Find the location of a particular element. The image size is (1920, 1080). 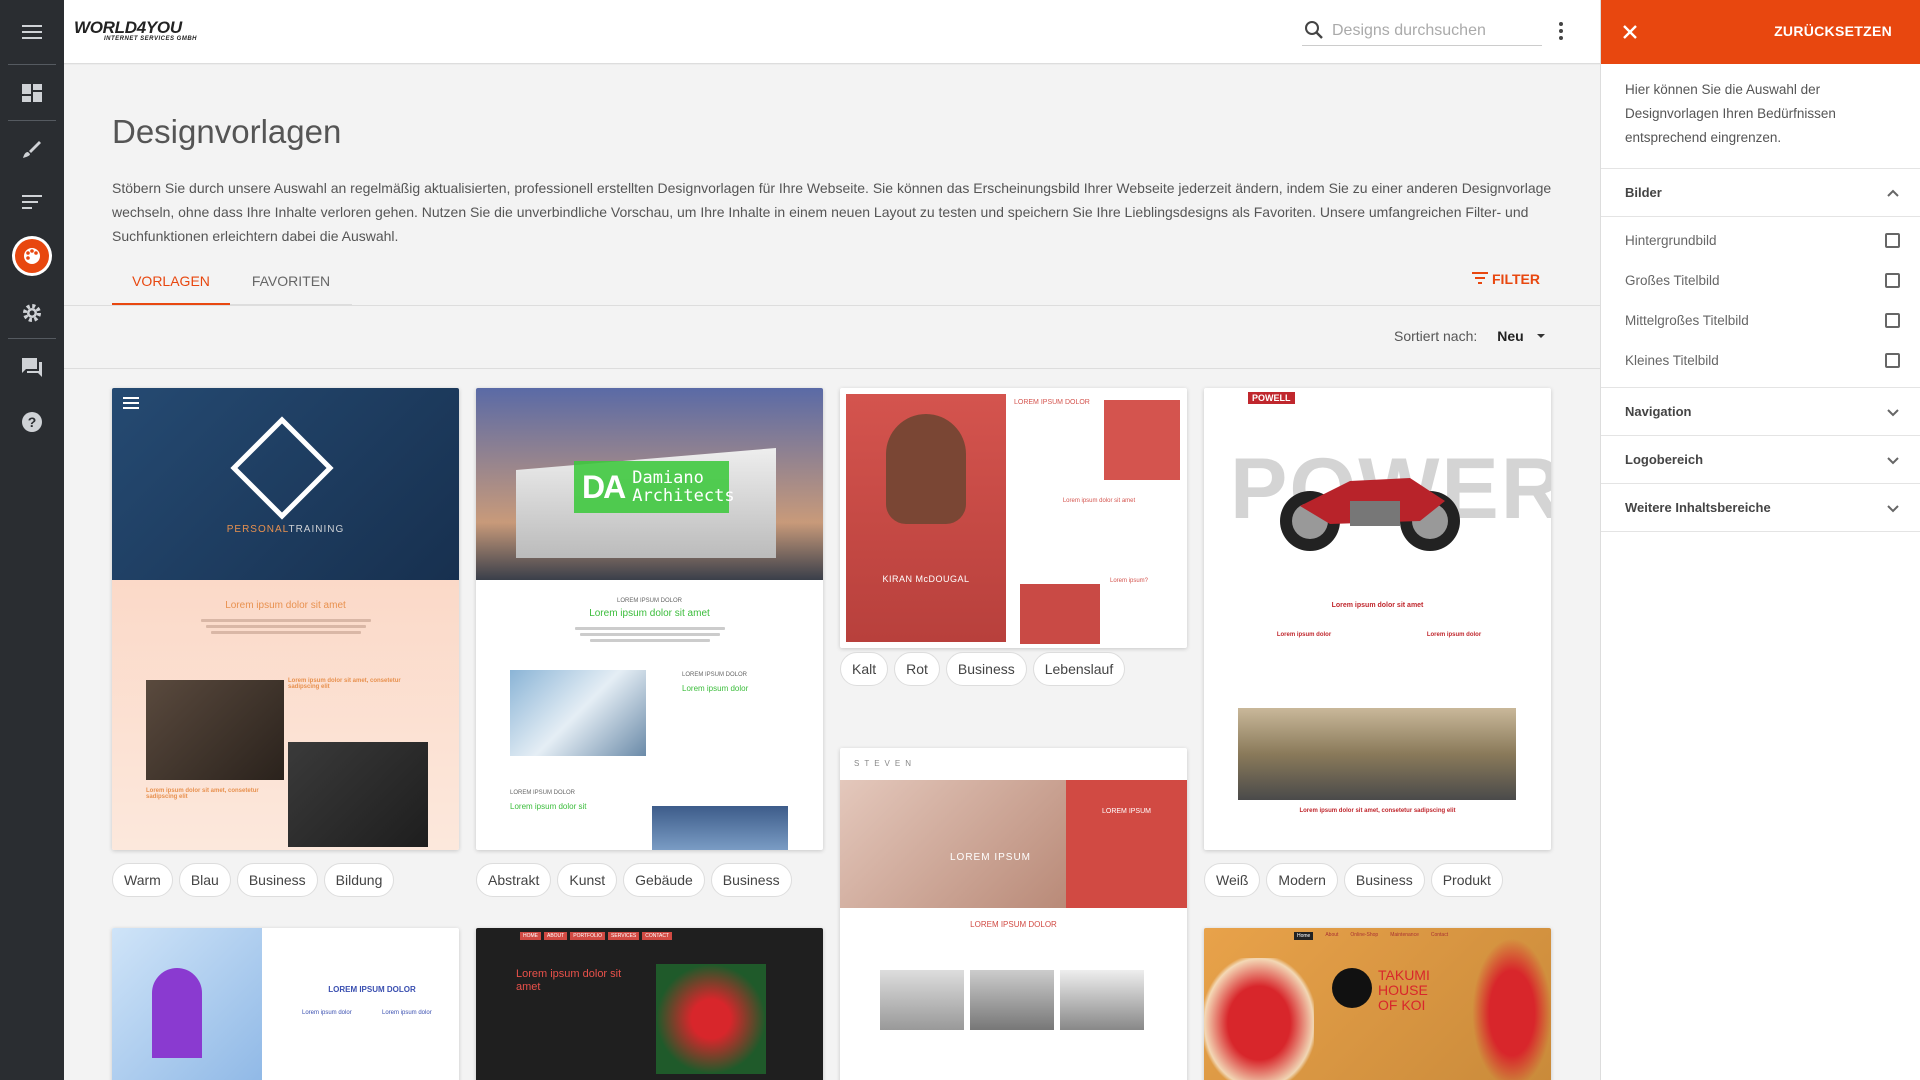

template-logo: DA Damiano Architects is located at coordinates (654, 487).